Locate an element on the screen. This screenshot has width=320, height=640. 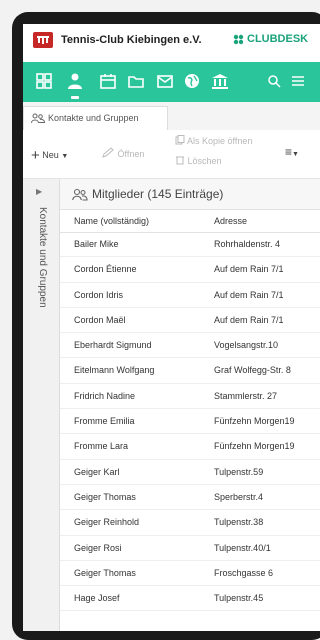
open-button: Öffnen is located at coordinates (122, 153).